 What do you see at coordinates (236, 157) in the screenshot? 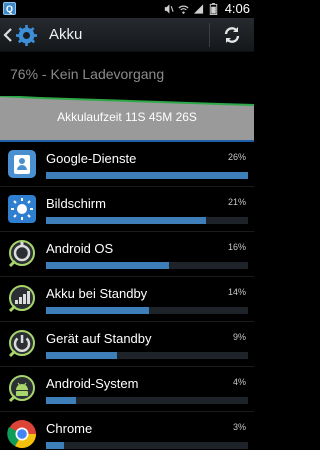
I see `usage-percent: 26%` at bounding box center [236, 157].